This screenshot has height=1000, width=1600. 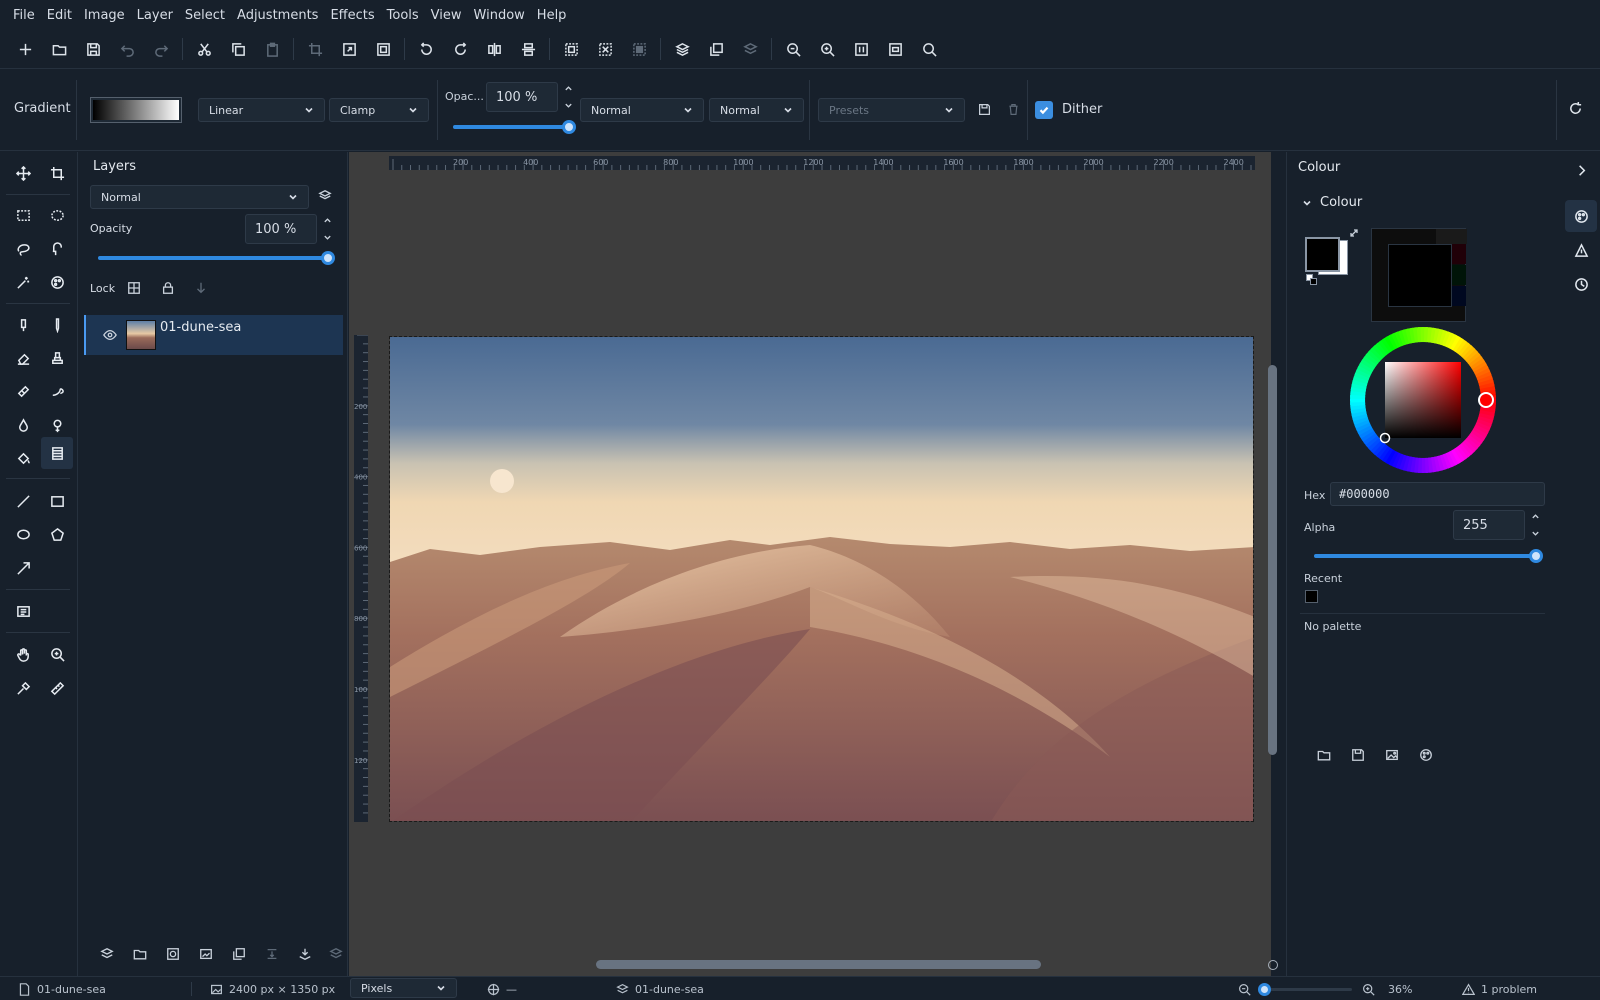 What do you see at coordinates (23, 458) in the screenshot?
I see `fill-bucket-icon` at bounding box center [23, 458].